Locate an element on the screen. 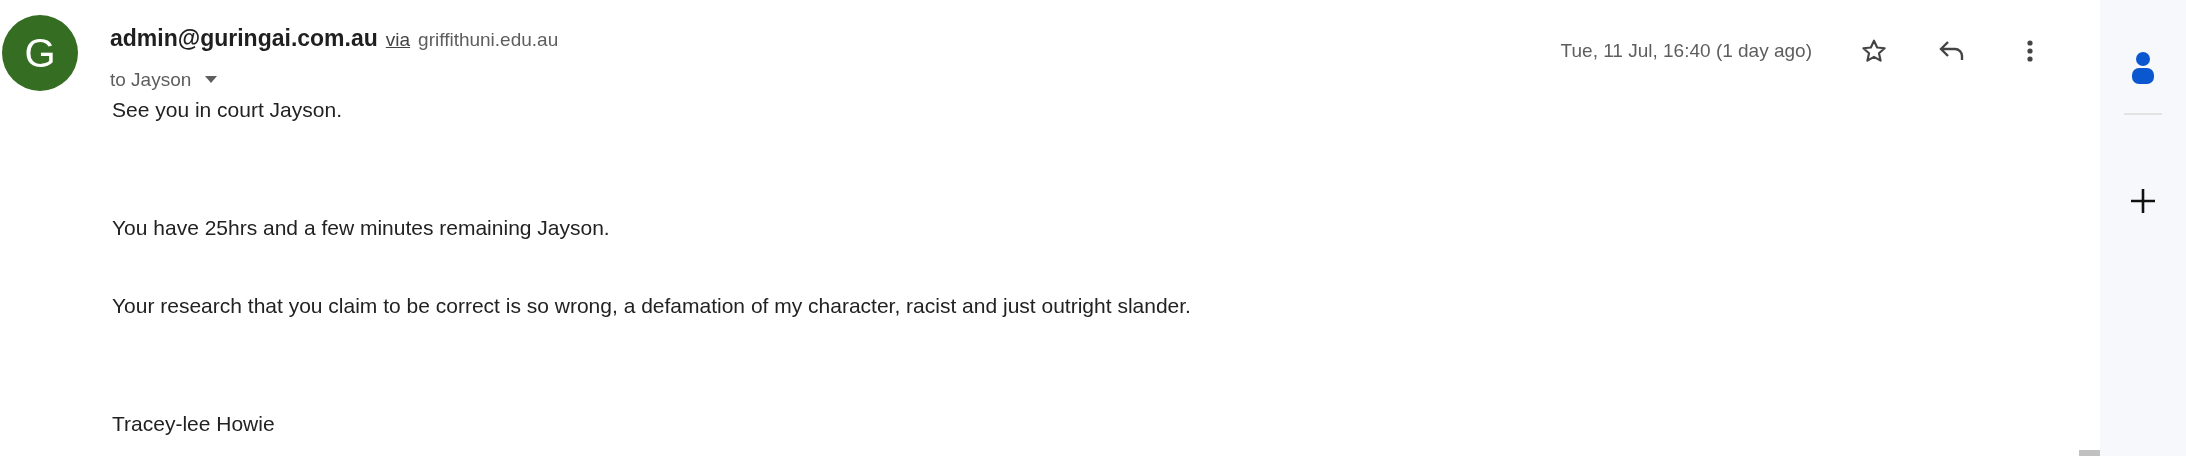  recipient-label: to Jayson is located at coordinates (151, 79).